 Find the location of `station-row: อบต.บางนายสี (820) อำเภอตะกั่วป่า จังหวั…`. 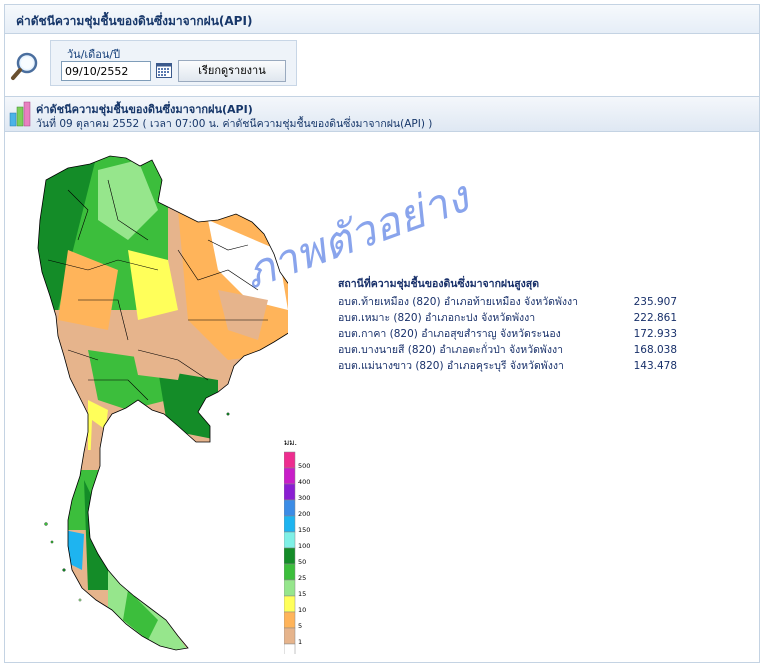

station-row: อบต.บางนายสี (820) อำเภอตะกั่วป่า จังหวั… is located at coordinates (507, 350).